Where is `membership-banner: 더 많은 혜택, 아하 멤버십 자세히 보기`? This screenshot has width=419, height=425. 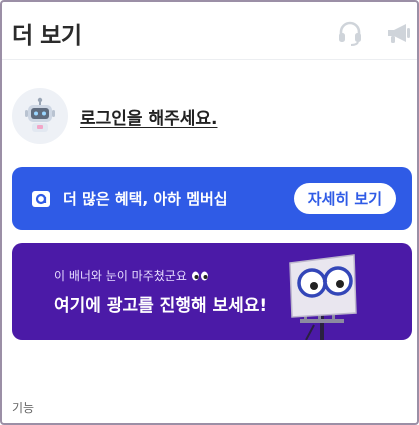 membership-banner: 더 많은 혜택, 아하 멤버십 자세히 보기 is located at coordinates (212, 198).